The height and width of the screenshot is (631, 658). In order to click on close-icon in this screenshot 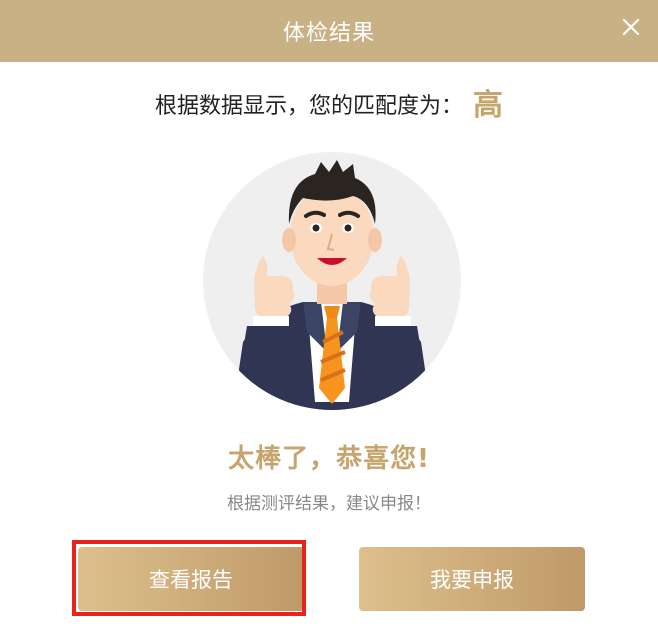, I will do `click(631, 27)`.